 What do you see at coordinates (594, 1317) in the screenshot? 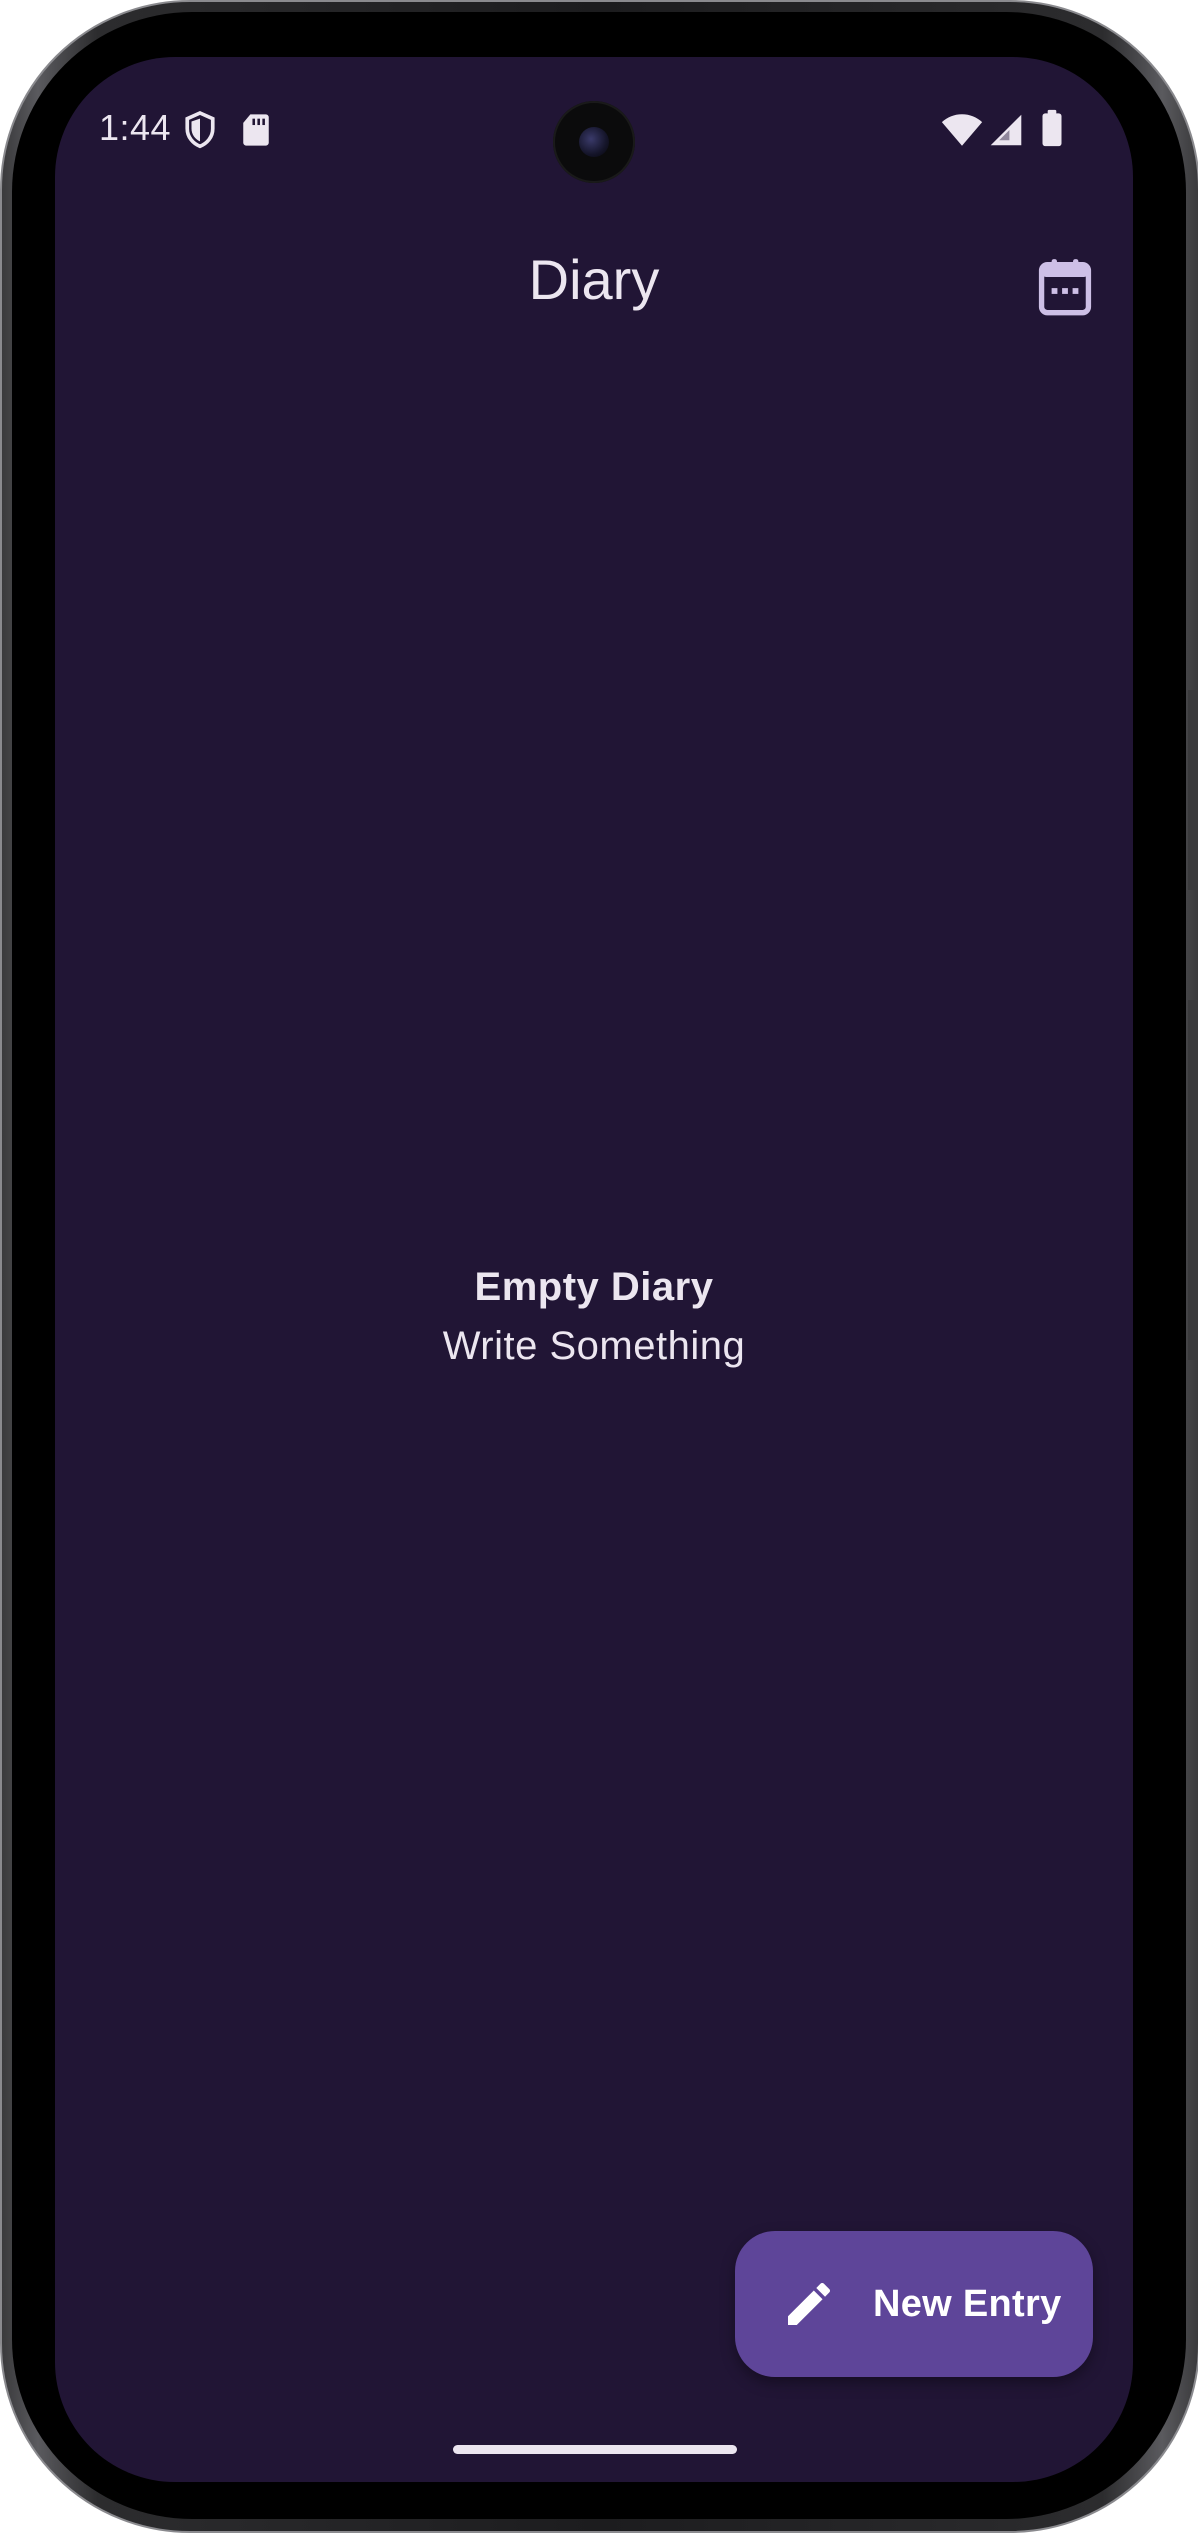
I see `empty-state: Empty Diary Write Something` at bounding box center [594, 1317].